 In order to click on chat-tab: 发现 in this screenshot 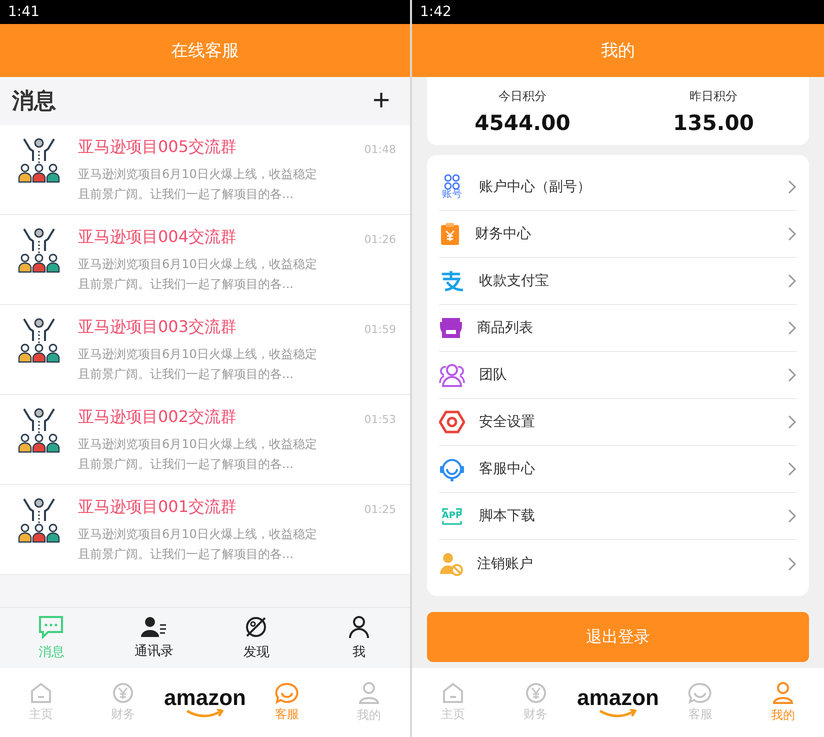, I will do `click(256, 638)`.